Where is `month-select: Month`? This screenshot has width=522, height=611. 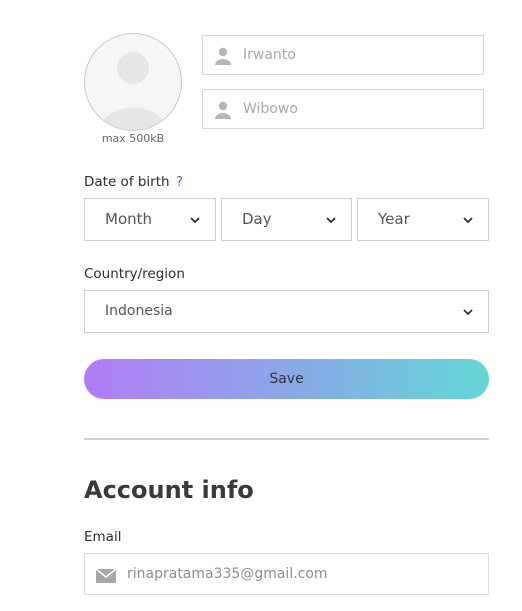
month-select: Month is located at coordinates (150, 219).